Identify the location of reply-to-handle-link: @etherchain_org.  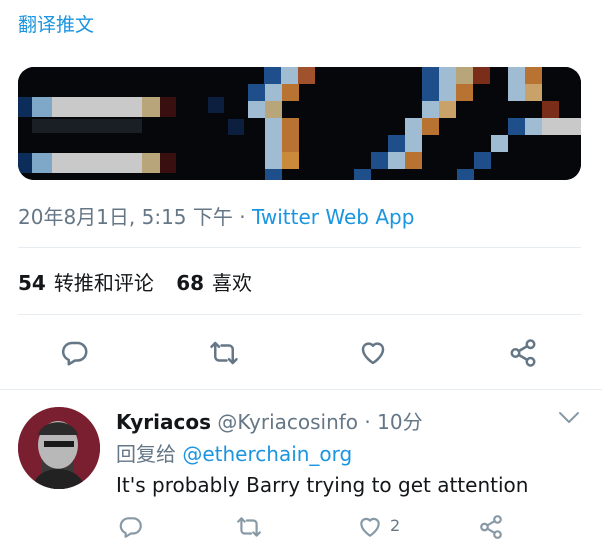
(267, 454).